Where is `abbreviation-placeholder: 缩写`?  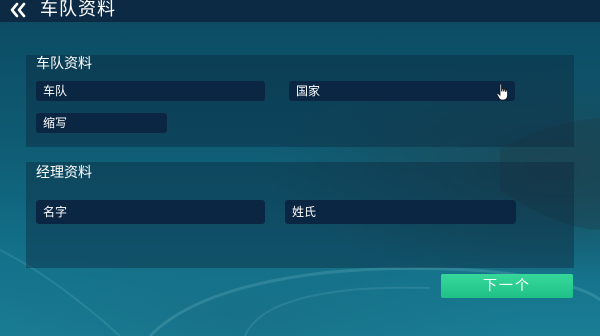 abbreviation-placeholder: 缩写 is located at coordinates (55, 123).